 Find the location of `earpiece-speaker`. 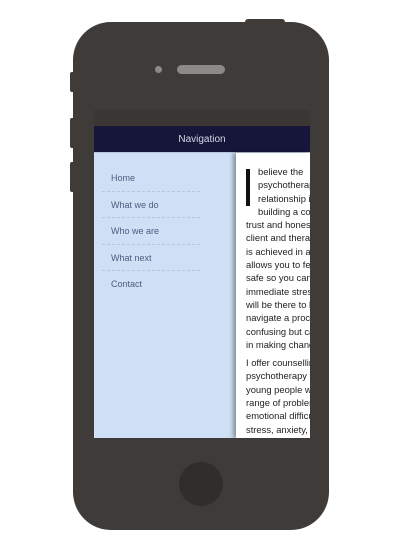

earpiece-speaker is located at coordinates (201, 69).